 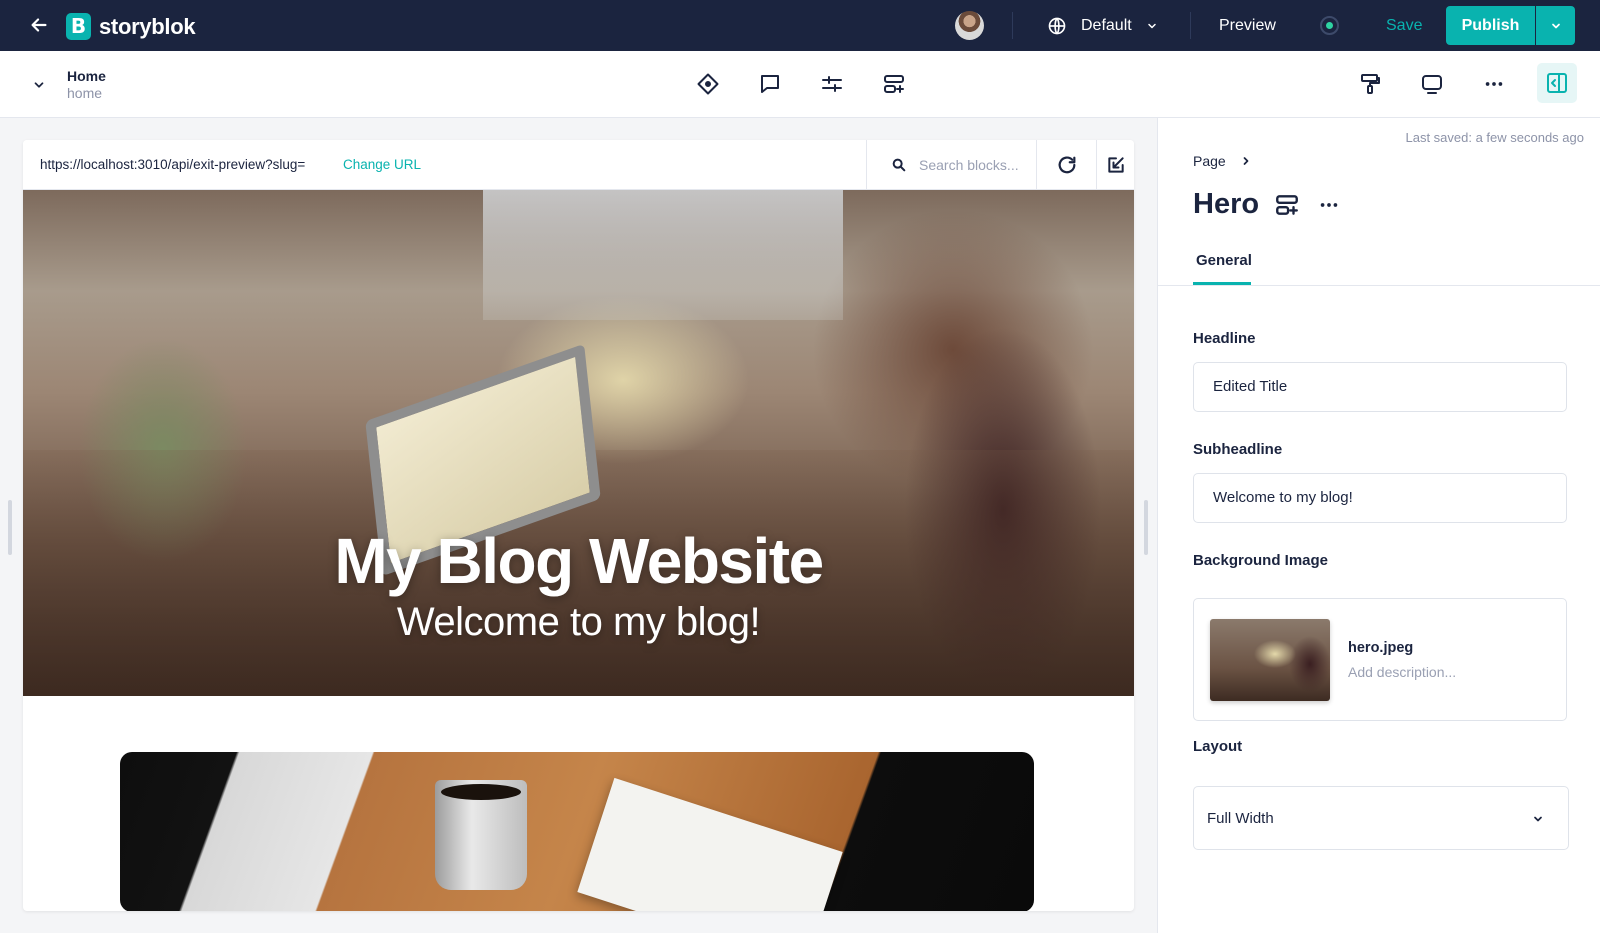 I want to click on add-block-button, so click(x=894, y=84).